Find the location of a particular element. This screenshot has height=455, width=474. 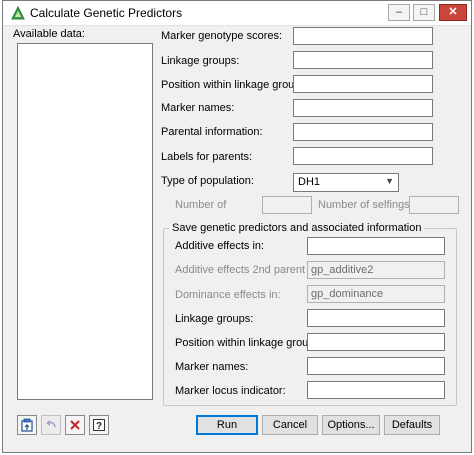

marker-genotype-scores-label: Marker genotype scores: is located at coordinates (222, 36).